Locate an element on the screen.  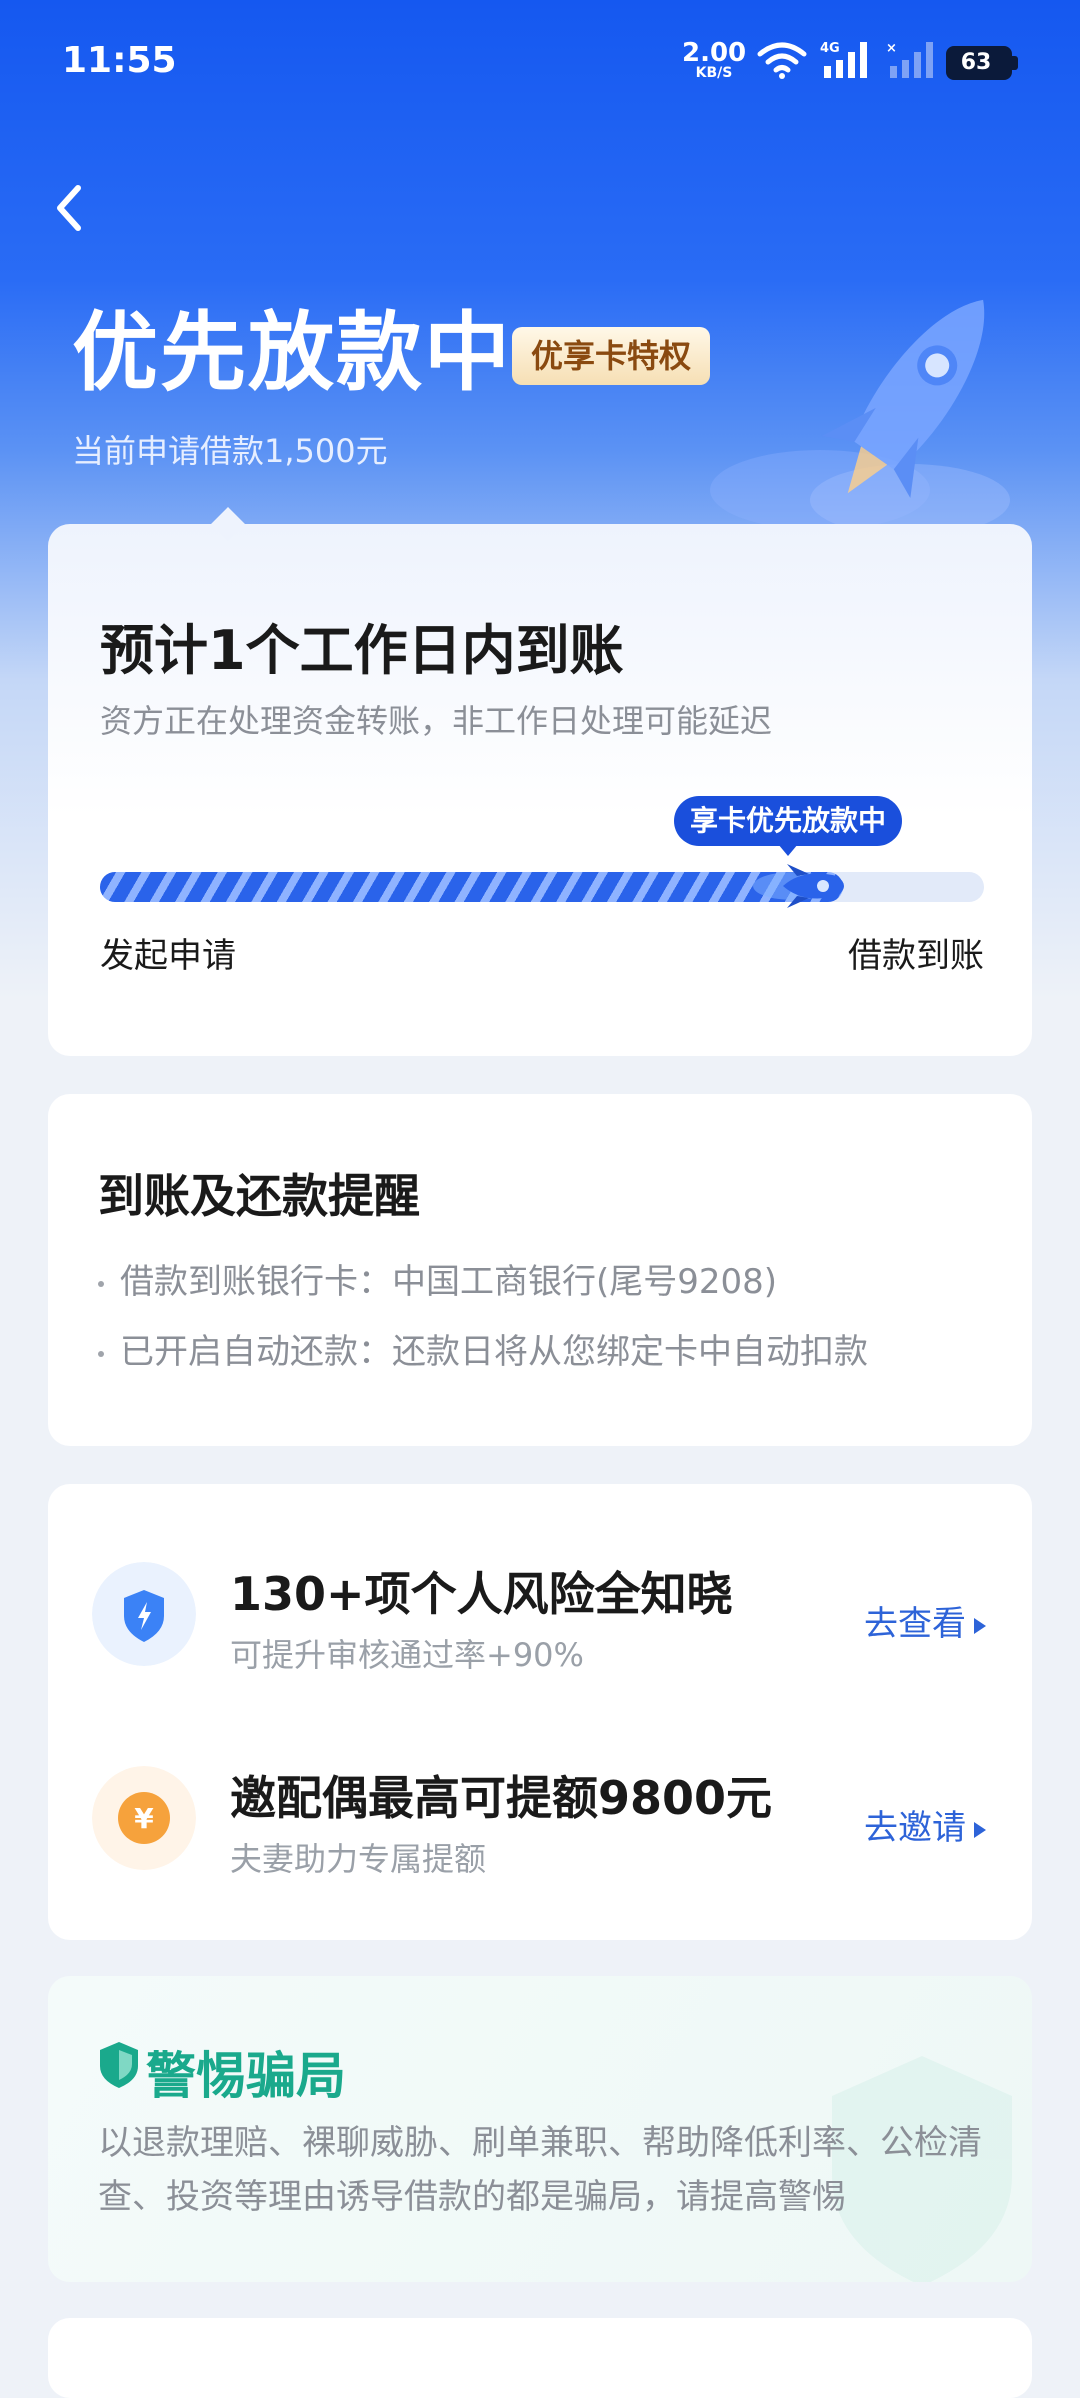
reminder-item-auto-repay: 已开启自动还款：还款日将从您绑定卡中自动扣款 is located at coordinates (483, 1348).